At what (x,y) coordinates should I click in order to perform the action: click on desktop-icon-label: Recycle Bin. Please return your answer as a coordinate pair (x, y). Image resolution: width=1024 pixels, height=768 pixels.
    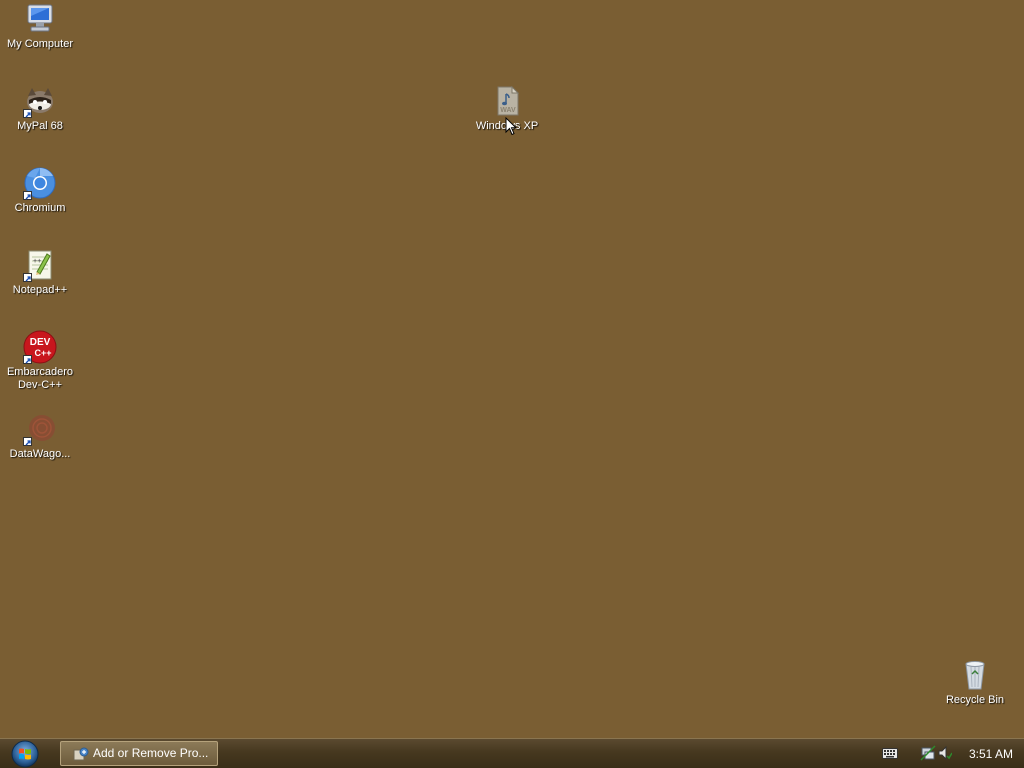
    Looking at the image, I should click on (975, 700).